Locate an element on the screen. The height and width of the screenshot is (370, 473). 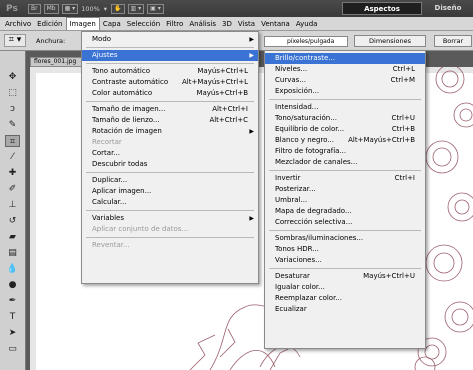
hand-tool-button: ✋ is located at coordinates (118, 8).